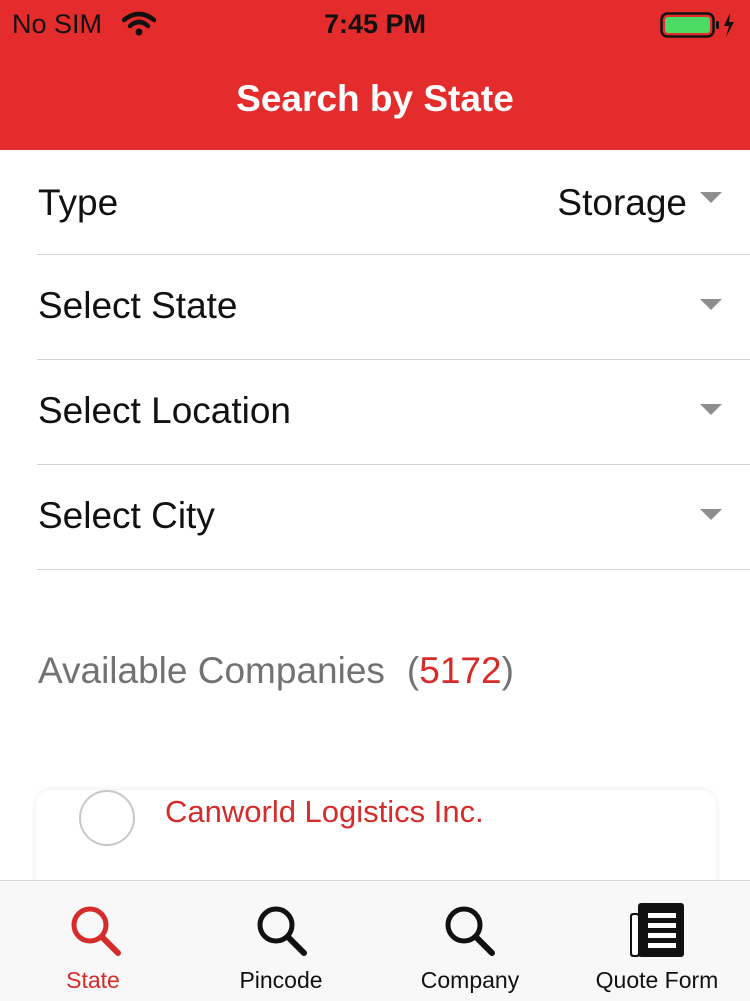 This screenshot has width=750, height=1001. I want to click on tab-quote-form: Quote Form, so click(657, 941).